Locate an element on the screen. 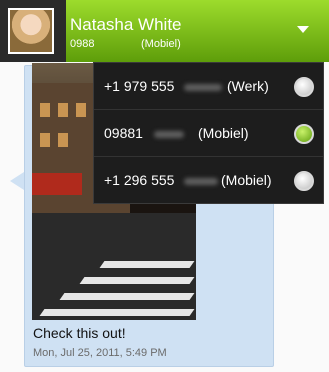 The height and width of the screenshot is (372, 329). message-timestamp: Mon, Jul 25, 2011, 5:49 PM is located at coordinates (100, 353).